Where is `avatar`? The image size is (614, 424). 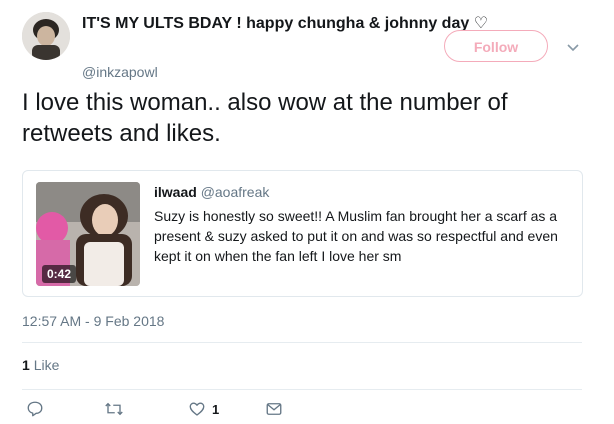 avatar is located at coordinates (46, 36).